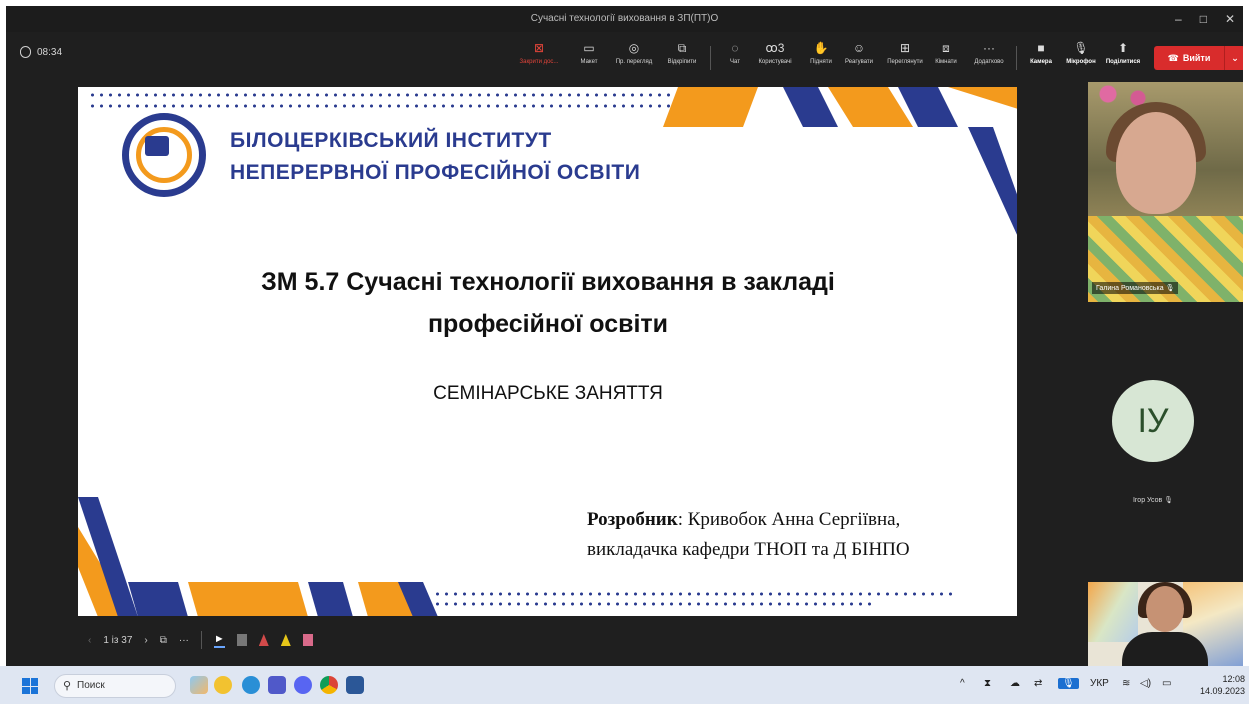 This screenshot has width=1249, height=704. What do you see at coordinates (263, 640) in the screenshot?
I see `pen-red-icon` at bounding box center [263, 640].